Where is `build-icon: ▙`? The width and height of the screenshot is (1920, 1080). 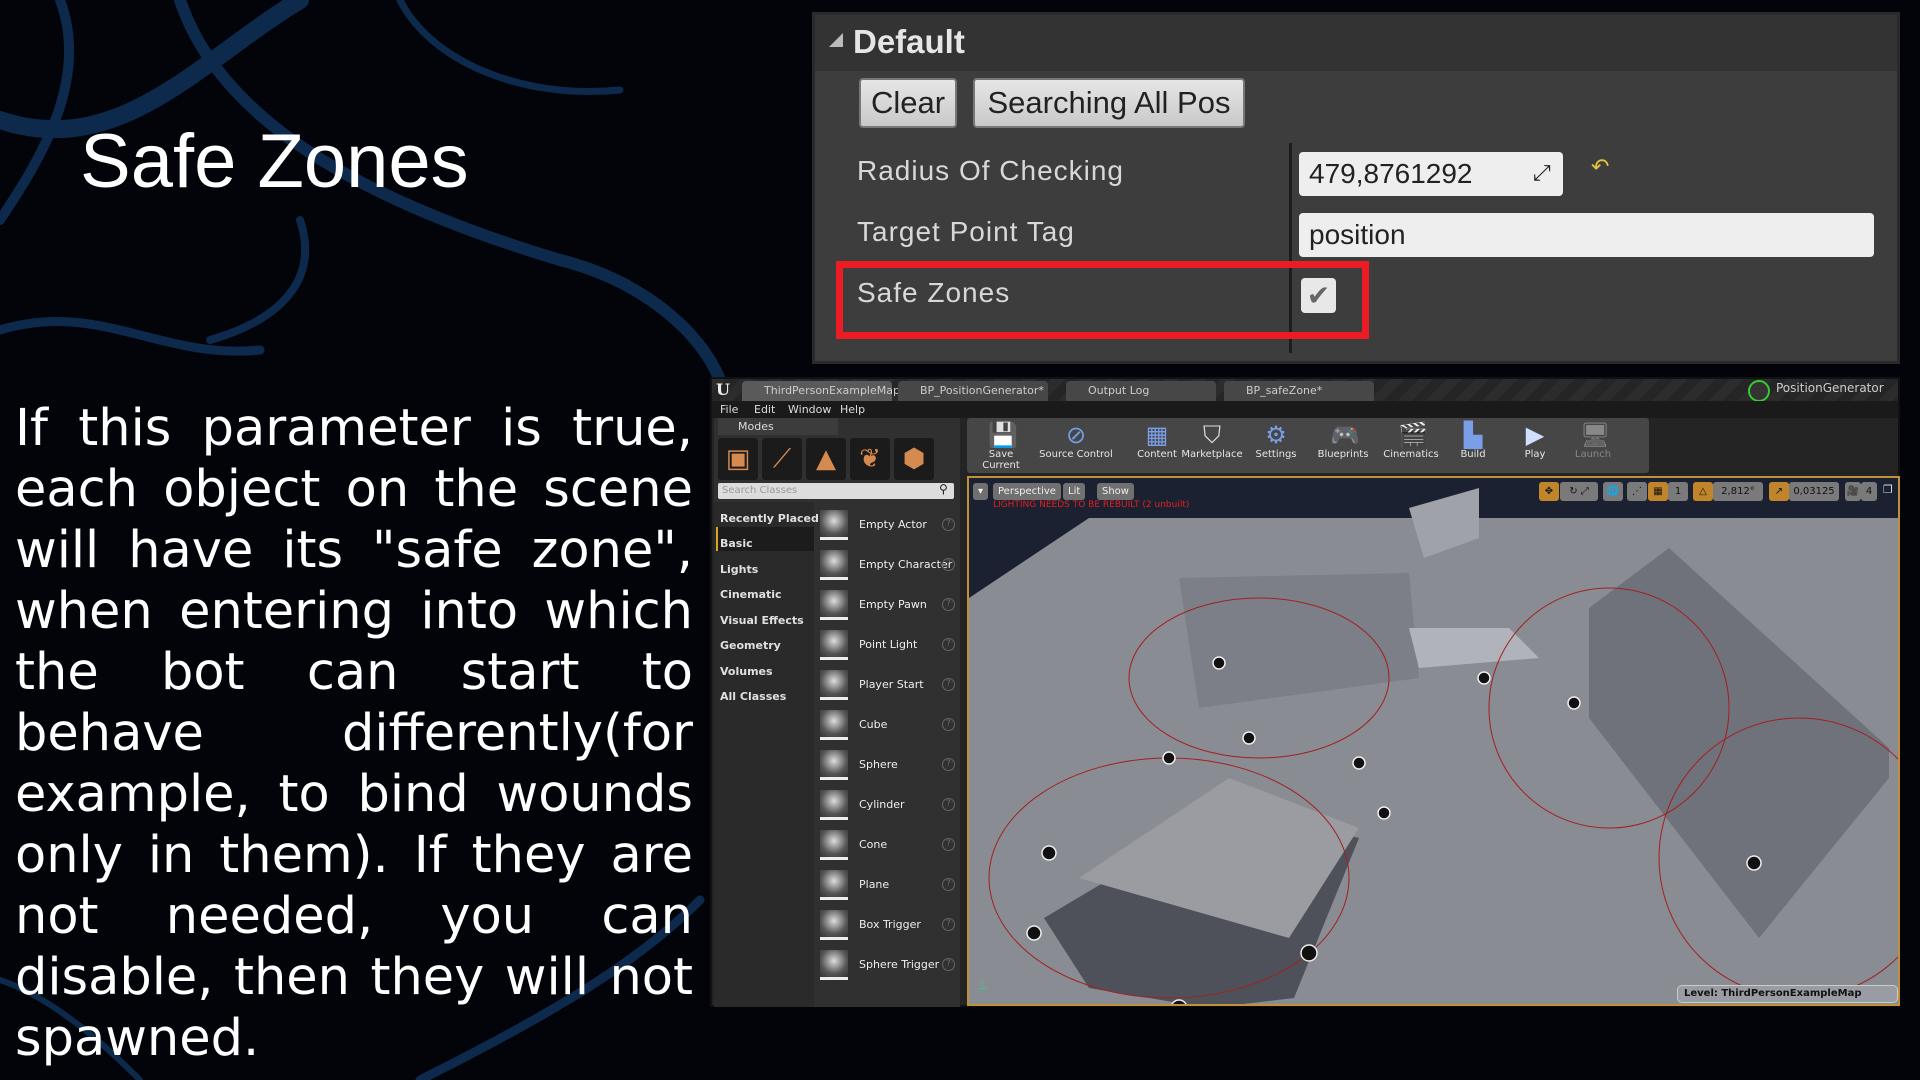
build-icon: ▙ is located at coordinates (1473, 435).